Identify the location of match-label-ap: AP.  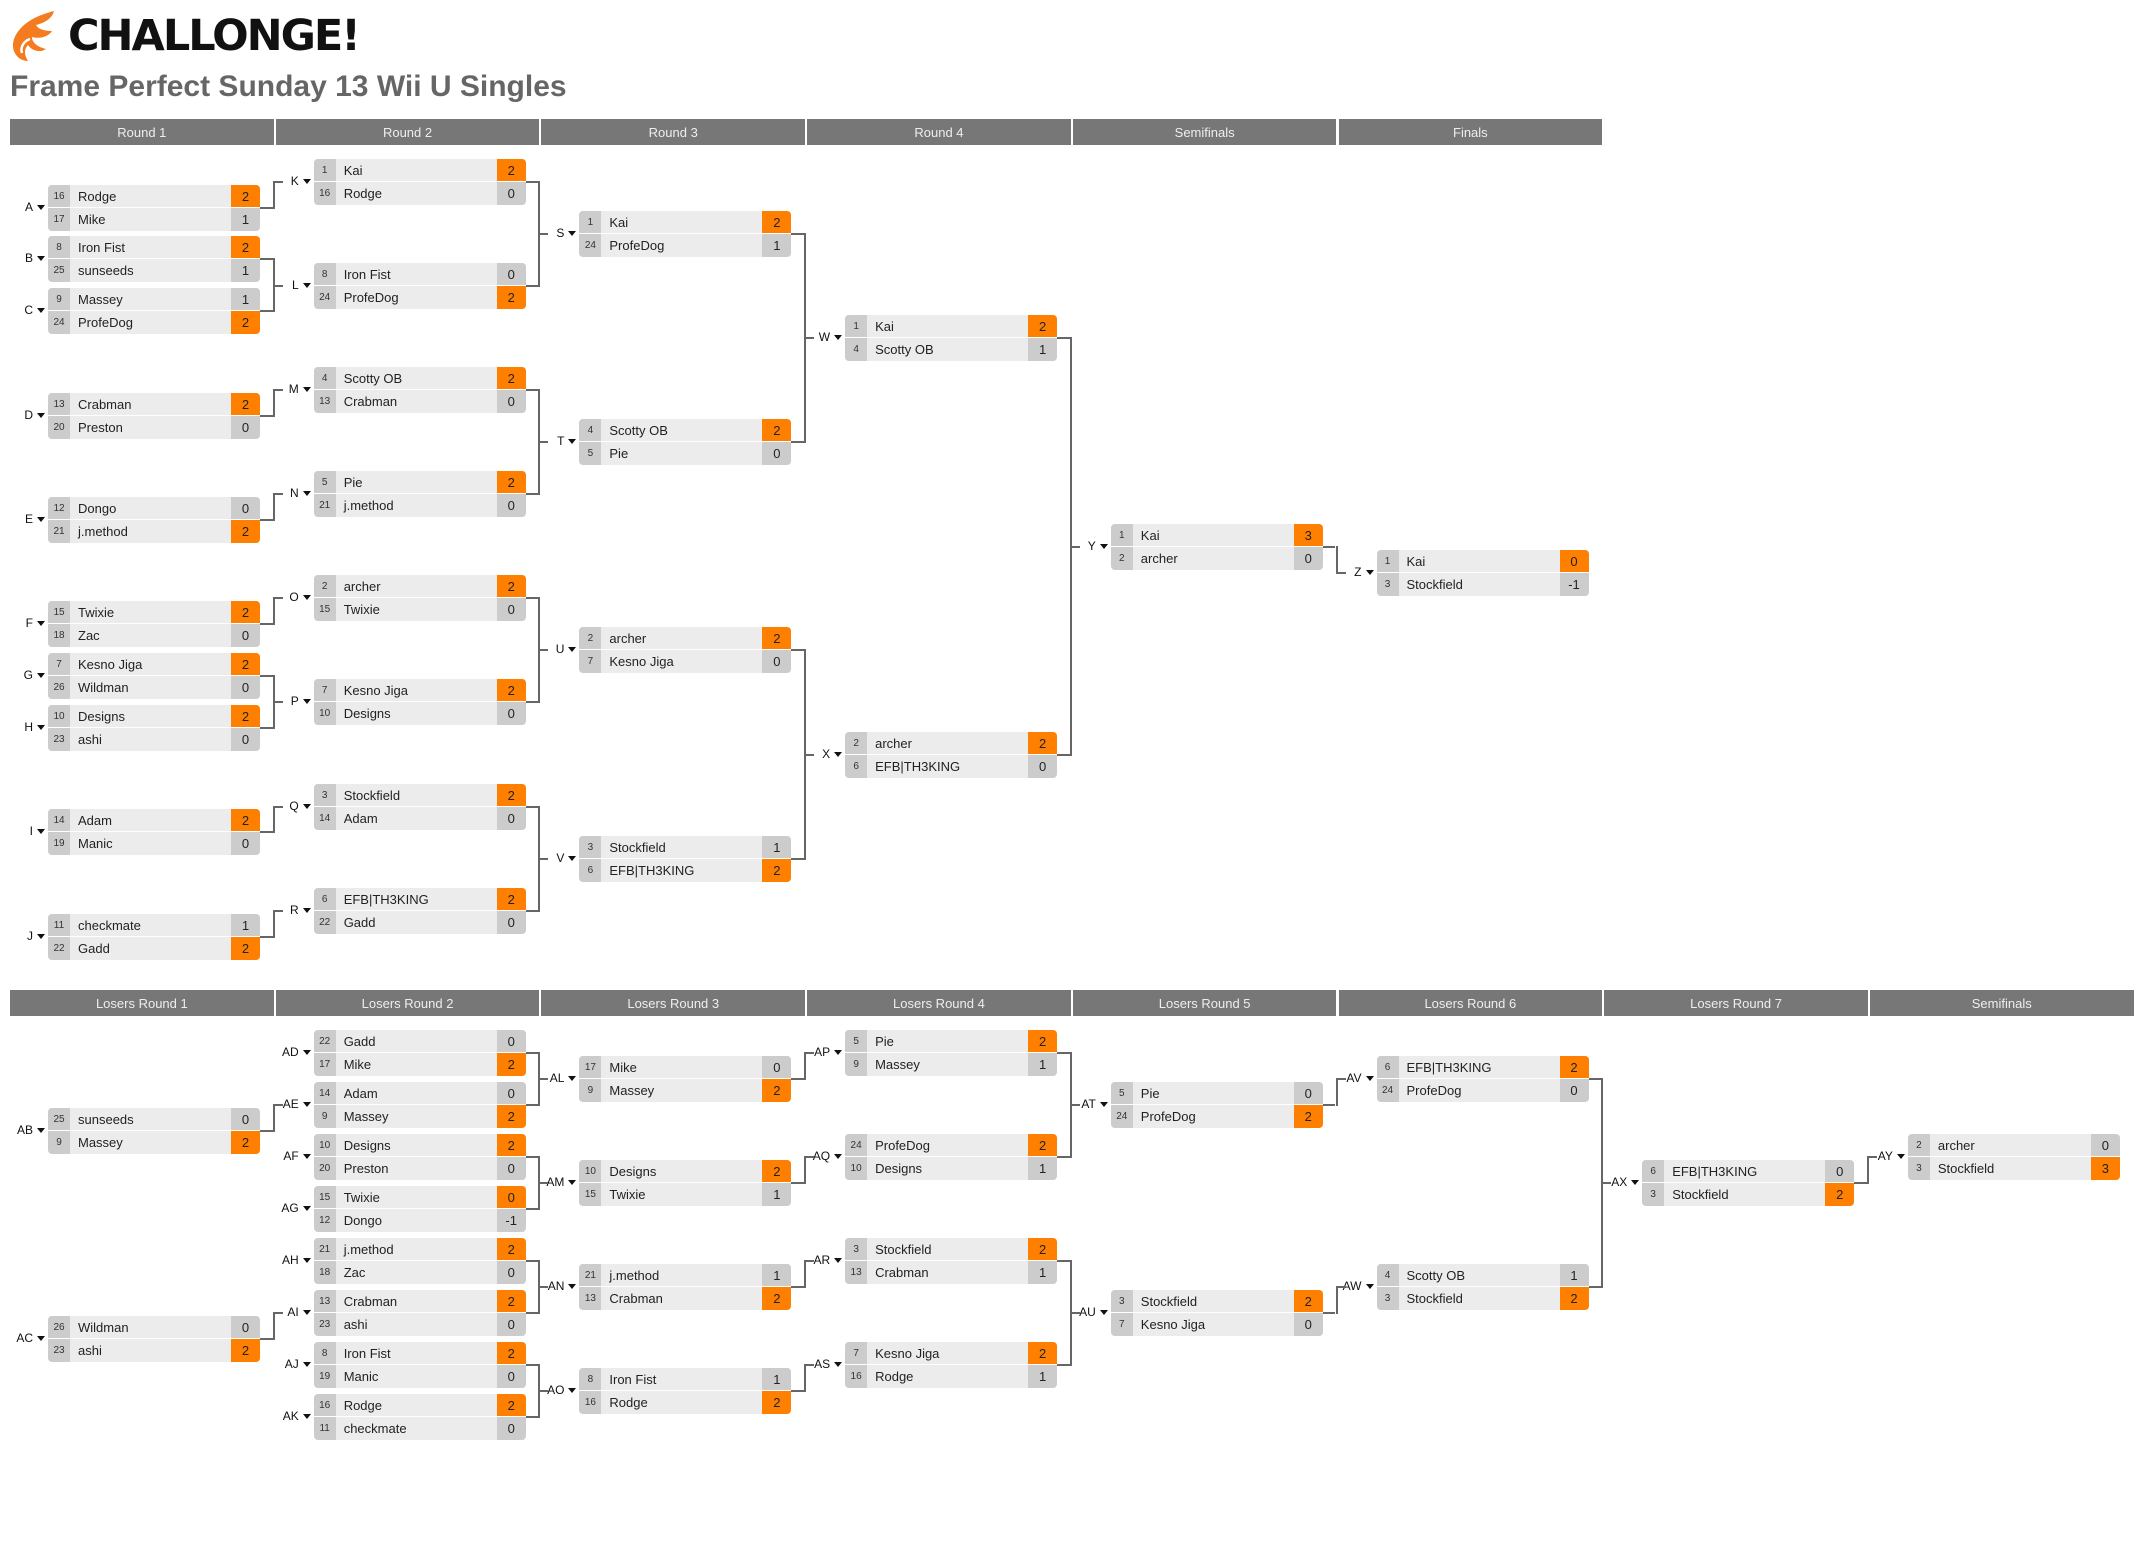
(828, 1052).